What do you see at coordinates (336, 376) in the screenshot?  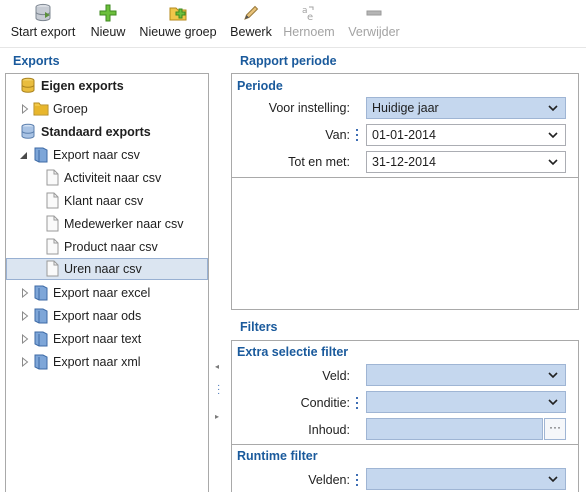 I see `veld-label: Veld:` at bounding box center [336, 376].